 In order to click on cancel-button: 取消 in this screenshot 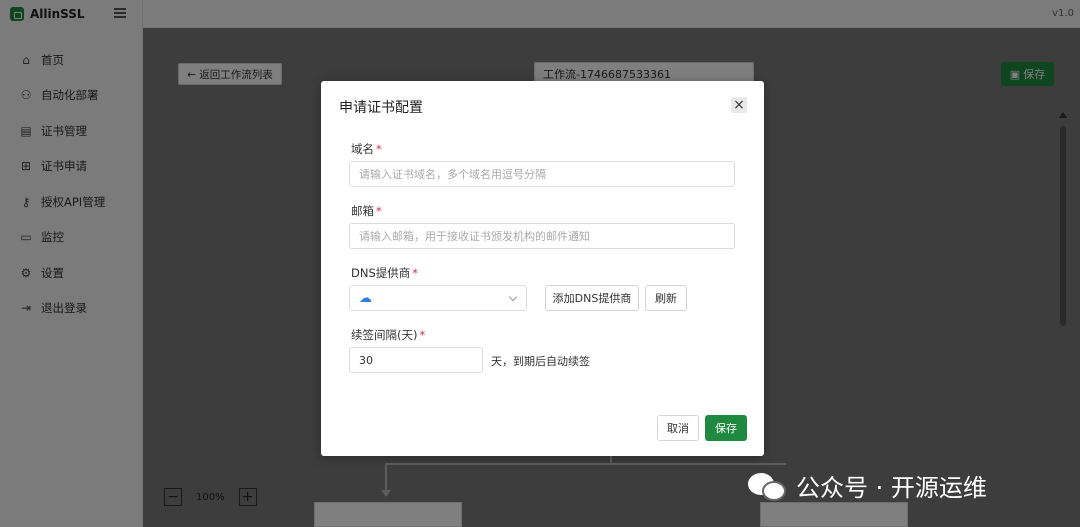, I will do `click(678, 428)`.